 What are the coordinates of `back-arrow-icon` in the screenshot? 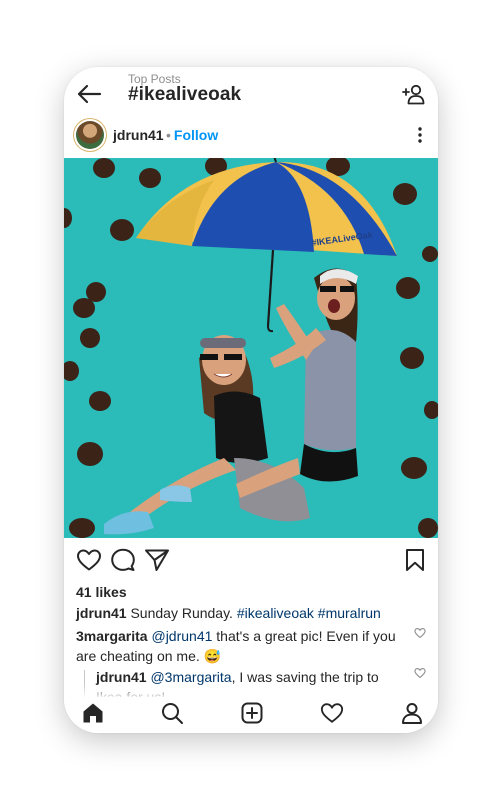 It's located at (89, 94).